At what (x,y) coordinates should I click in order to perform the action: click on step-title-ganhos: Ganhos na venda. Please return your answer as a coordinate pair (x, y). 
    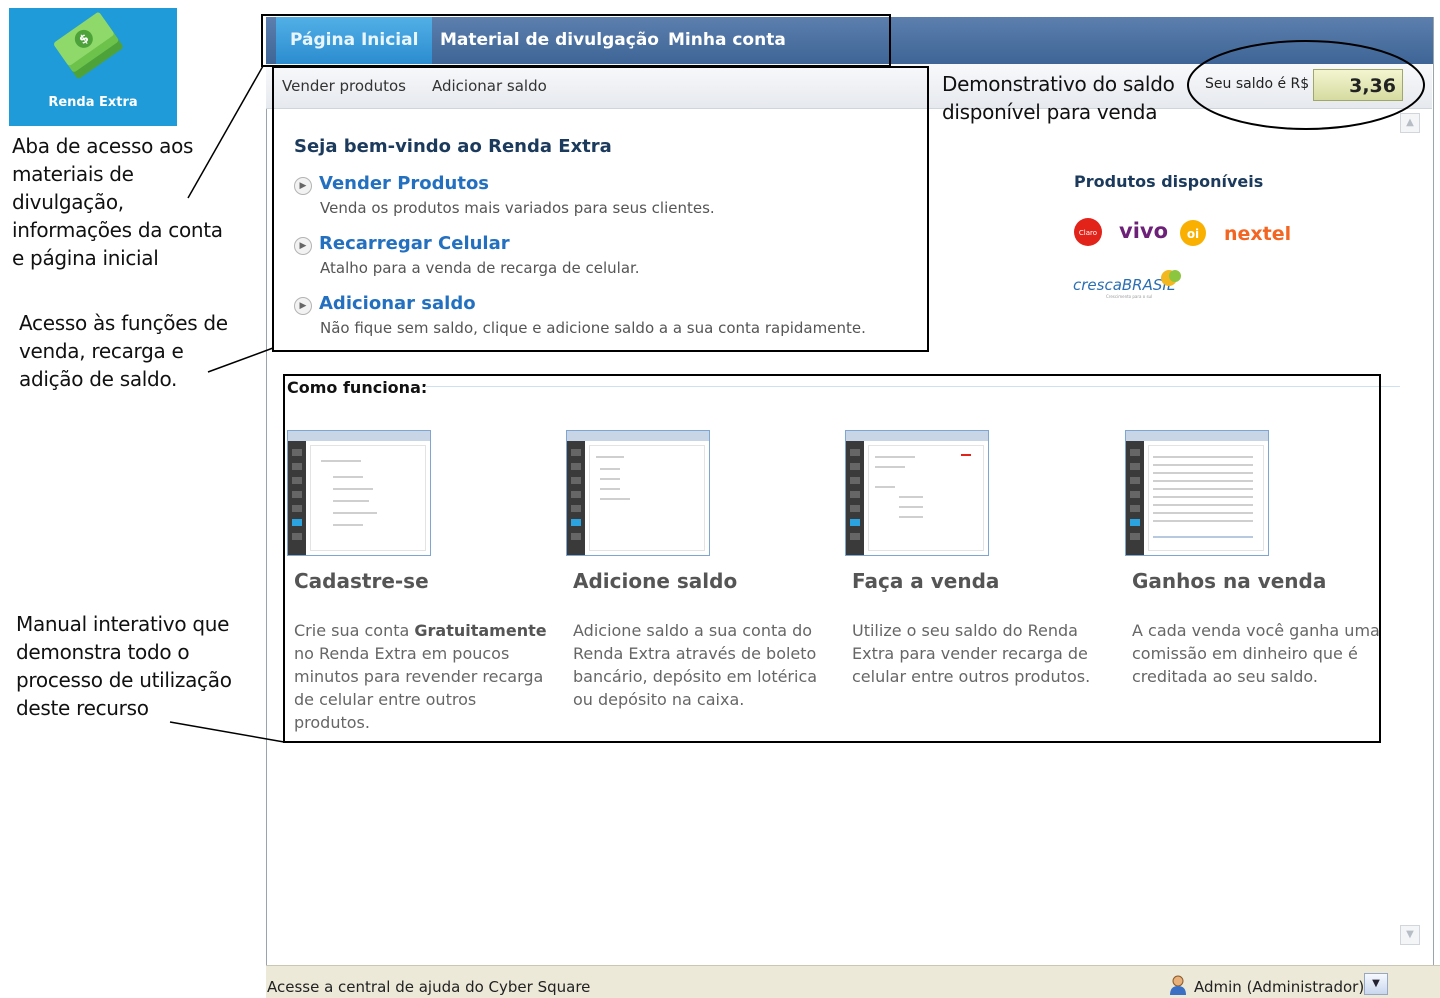
    Looking at the image, I should click on (1229, 581).